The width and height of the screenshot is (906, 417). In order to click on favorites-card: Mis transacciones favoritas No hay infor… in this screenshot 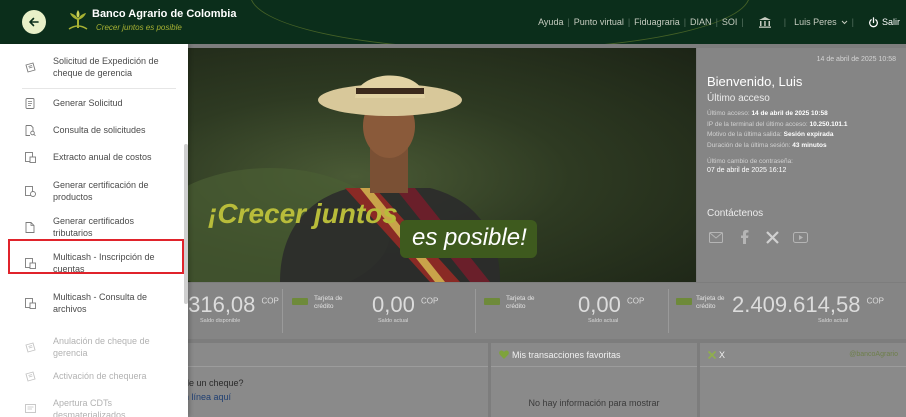, I will do `click(594, 380)`.